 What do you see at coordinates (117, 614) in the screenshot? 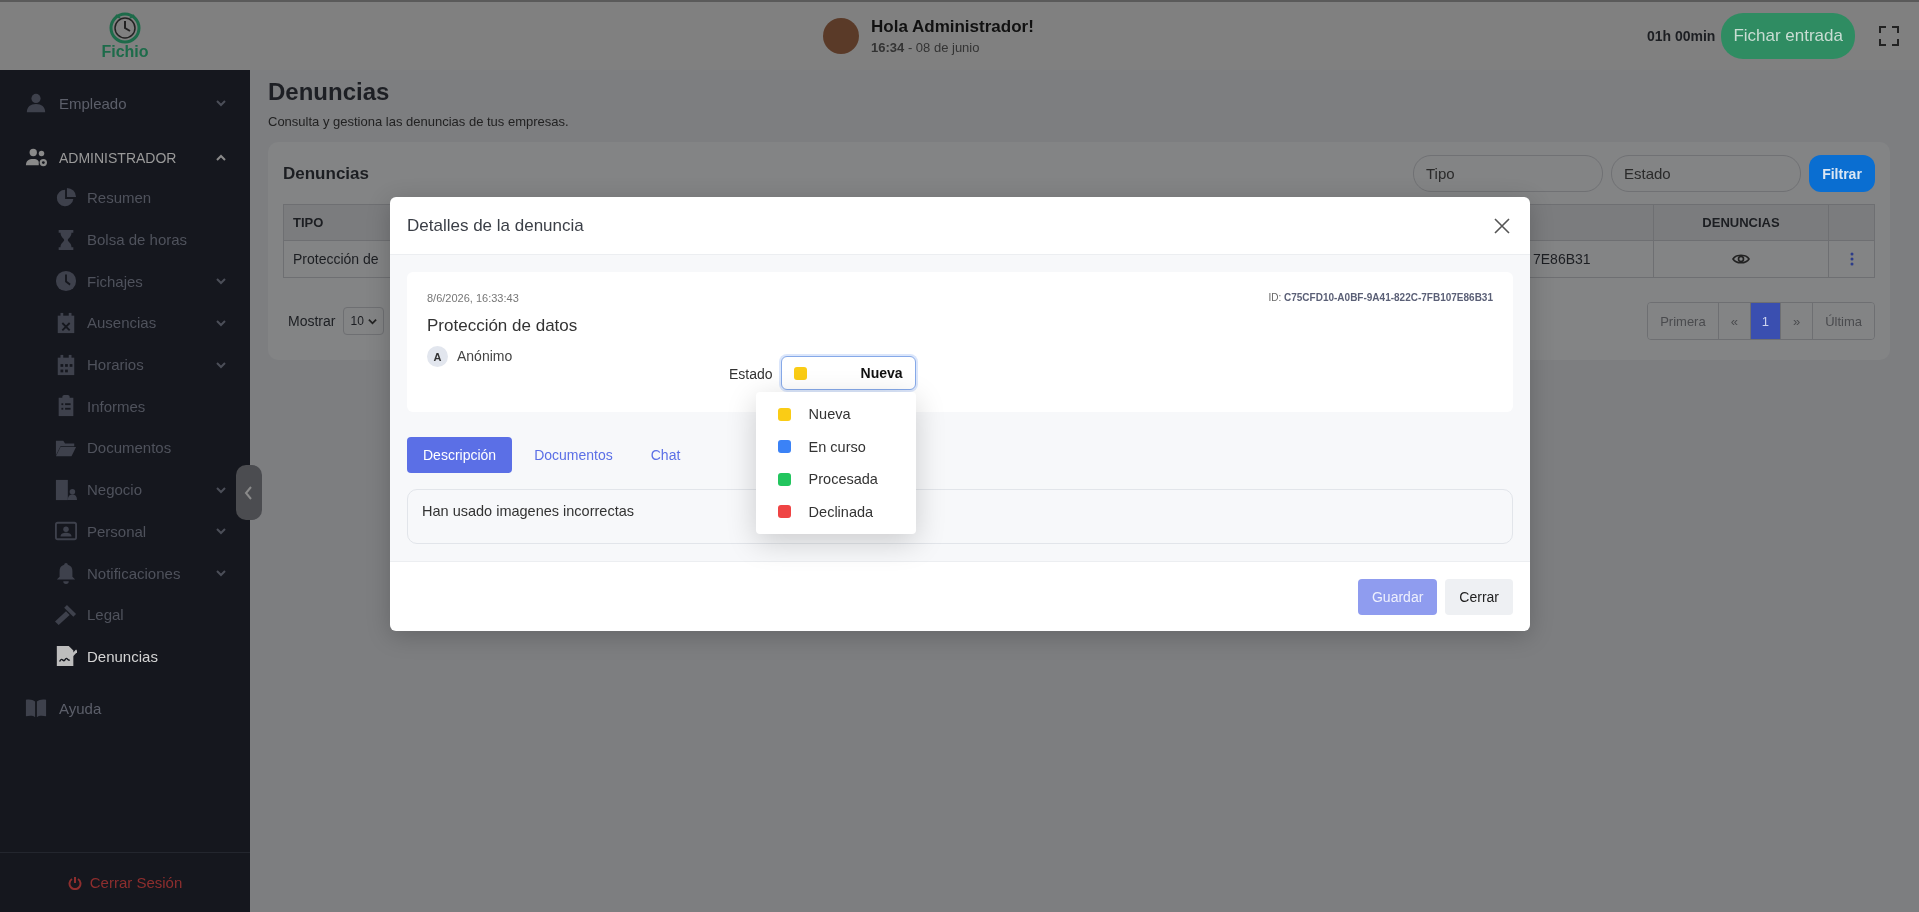
I see `sidebar-subitem: Legal` at bounding box center [117, 614].